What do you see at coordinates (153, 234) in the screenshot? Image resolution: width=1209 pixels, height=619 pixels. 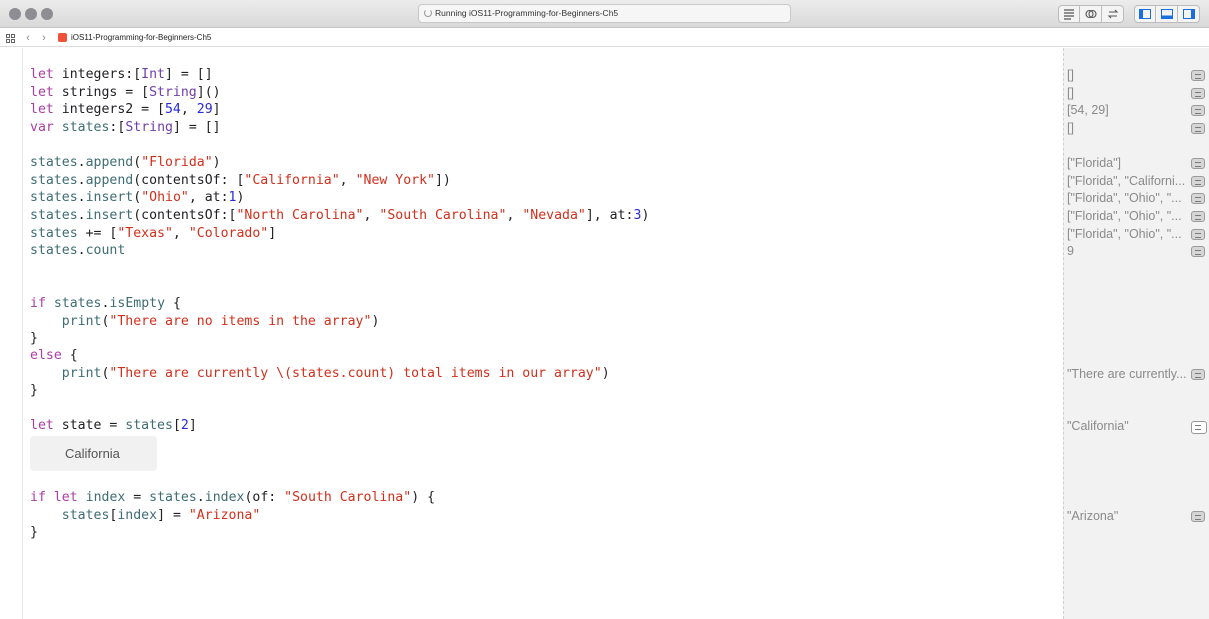 I see `code-line: states += ["Texas", "Colorado"]` at bounding box center [153, 234].